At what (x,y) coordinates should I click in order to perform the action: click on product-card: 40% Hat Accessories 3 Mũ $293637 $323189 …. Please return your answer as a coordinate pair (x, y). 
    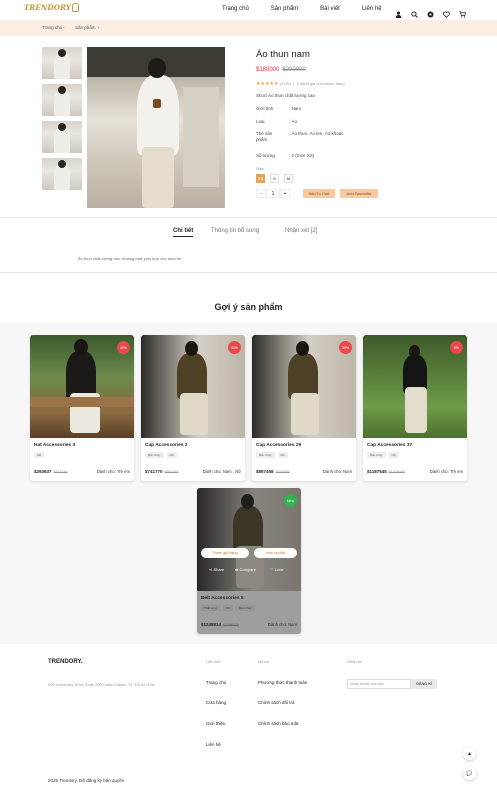
    Looking at the image, I should click on (82, 408).